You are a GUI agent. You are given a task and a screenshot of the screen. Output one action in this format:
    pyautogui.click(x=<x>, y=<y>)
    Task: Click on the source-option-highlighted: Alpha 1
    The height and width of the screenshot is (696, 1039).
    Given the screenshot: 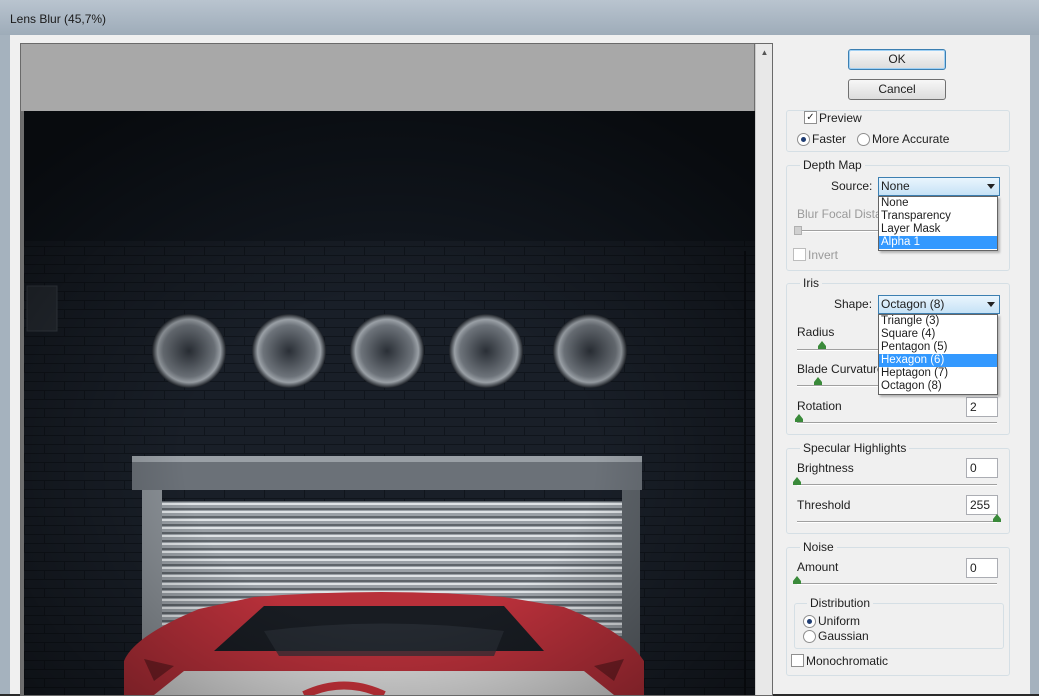 What is the action you would take?
    pyautogui.click(x=938, y=242)
    